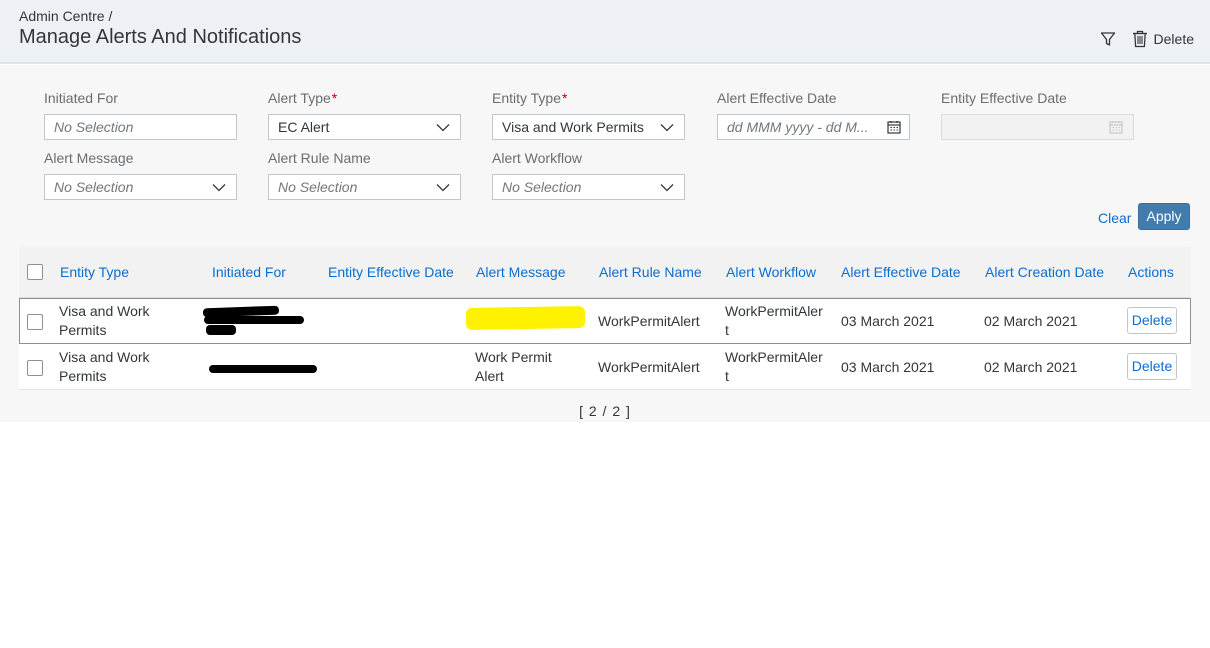  I want to click on filter-alert-type: Alert Type* EC Alert, so click(364, 114).